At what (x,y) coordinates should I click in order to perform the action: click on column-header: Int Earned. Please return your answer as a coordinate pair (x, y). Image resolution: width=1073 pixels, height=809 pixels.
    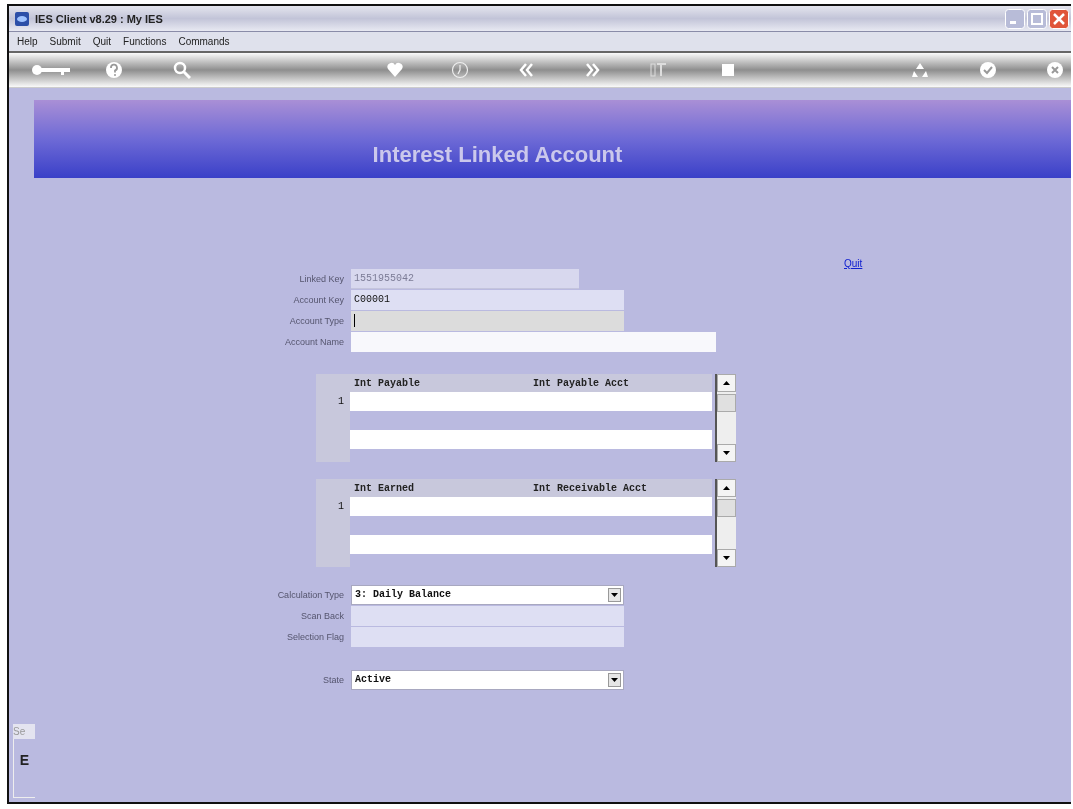
    Looking at the image, I should click on (384, 488).